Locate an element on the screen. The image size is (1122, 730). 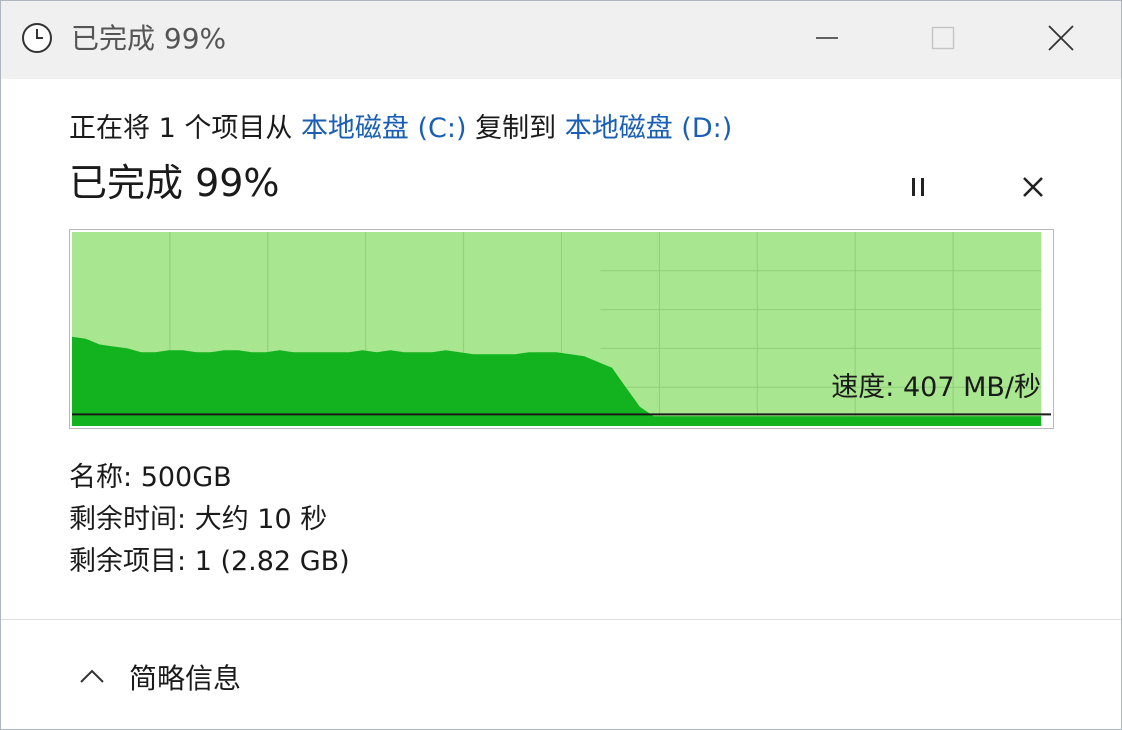
time-remaining-label: 剩余时间: is located at coordinates (128, 519).